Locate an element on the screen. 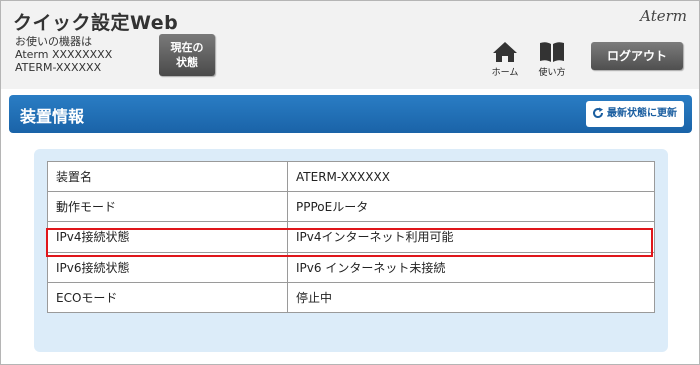 This screenshot has width=700, height=365. nav-guide-label: 使い方 is located at coordinates (552, 73).